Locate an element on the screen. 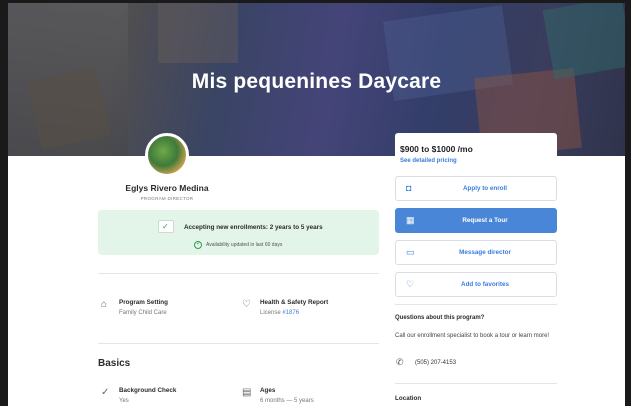 The width and height of the screenshot is (631, 406). director-role: PROGRAM DIRECTOR is located at coordinates (167, 198).